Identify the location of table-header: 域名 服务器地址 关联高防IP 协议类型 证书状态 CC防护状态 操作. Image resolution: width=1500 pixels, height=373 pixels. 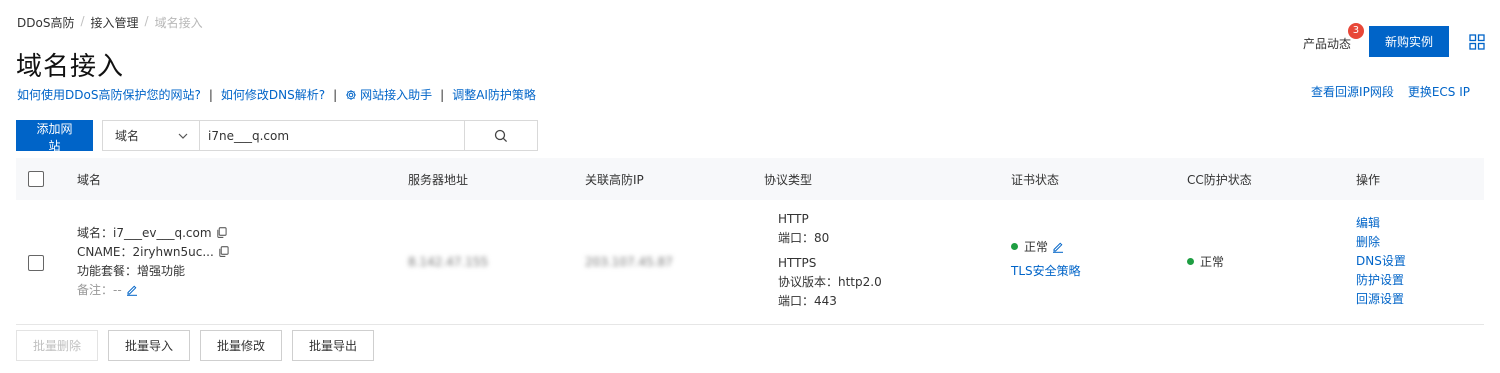
(750, 179).